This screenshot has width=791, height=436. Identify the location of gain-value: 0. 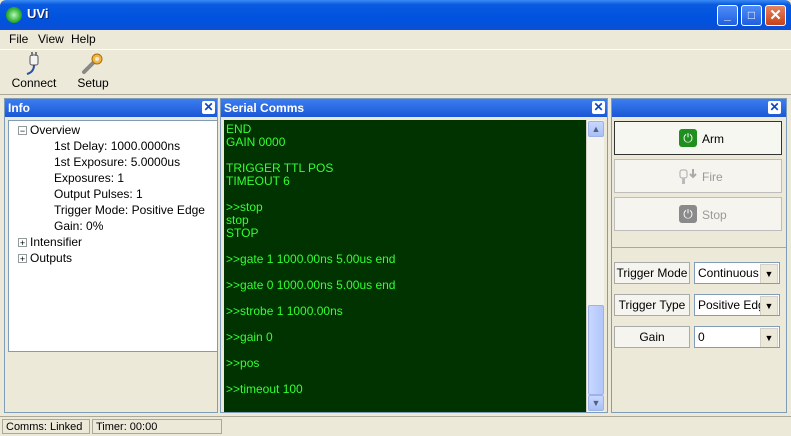
(701, 337).